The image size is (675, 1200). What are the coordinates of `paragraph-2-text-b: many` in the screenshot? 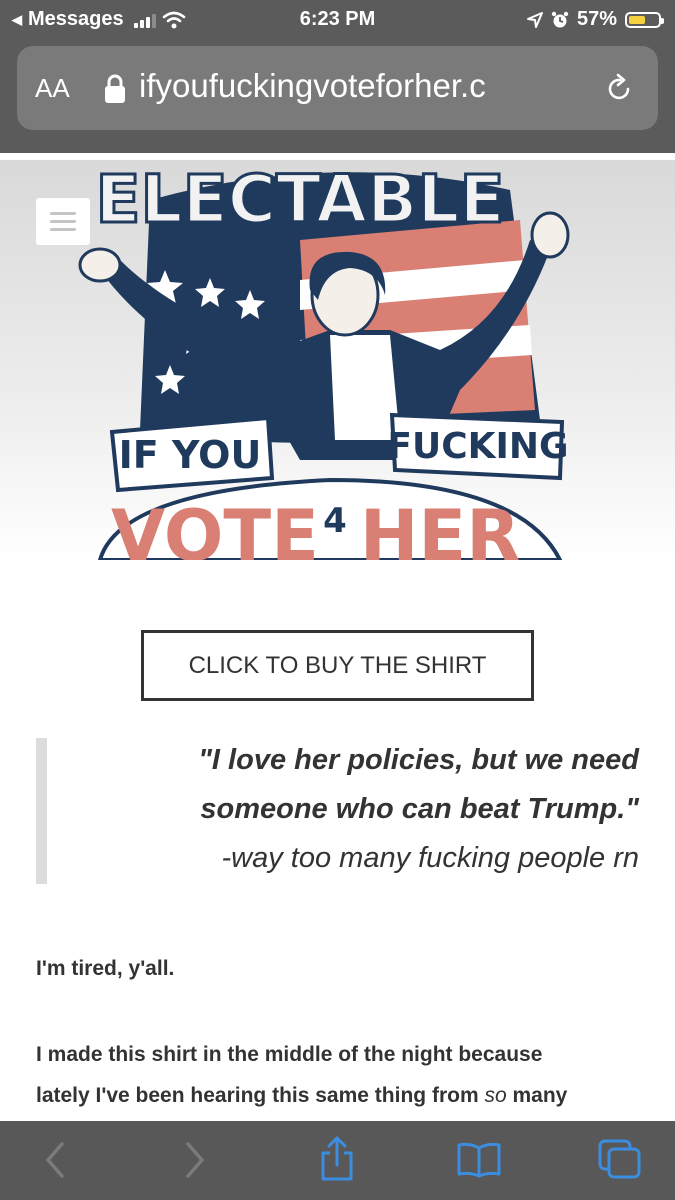 It's located at (537, 1095).